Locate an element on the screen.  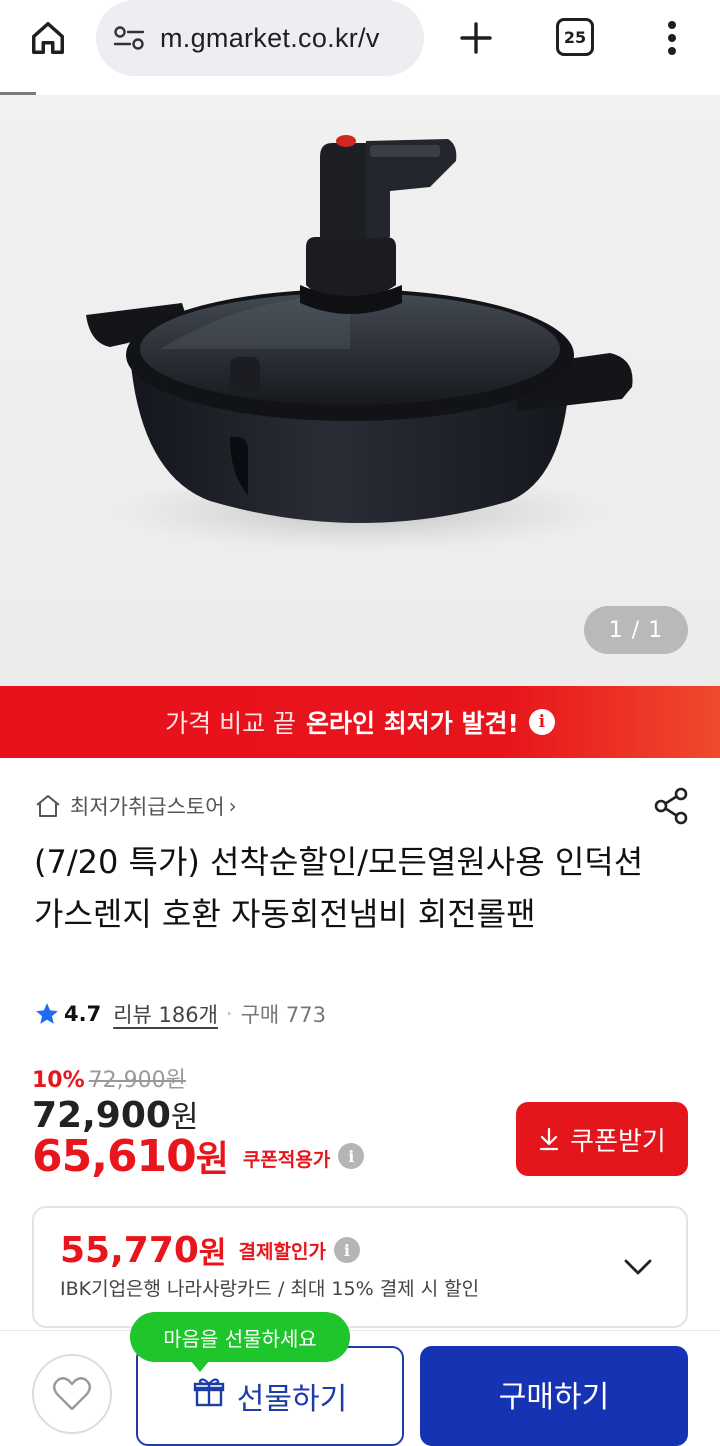
image-counter: 1 / 1 is located at coordinates (636, 630).